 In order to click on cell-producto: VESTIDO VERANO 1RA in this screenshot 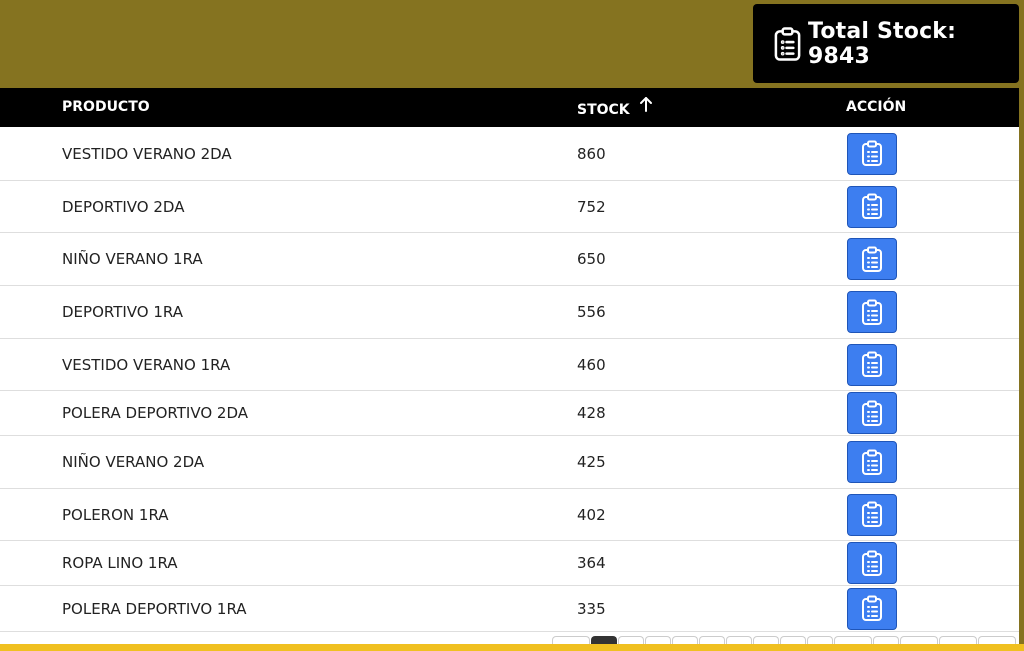, I will do `click(146, 364)`.